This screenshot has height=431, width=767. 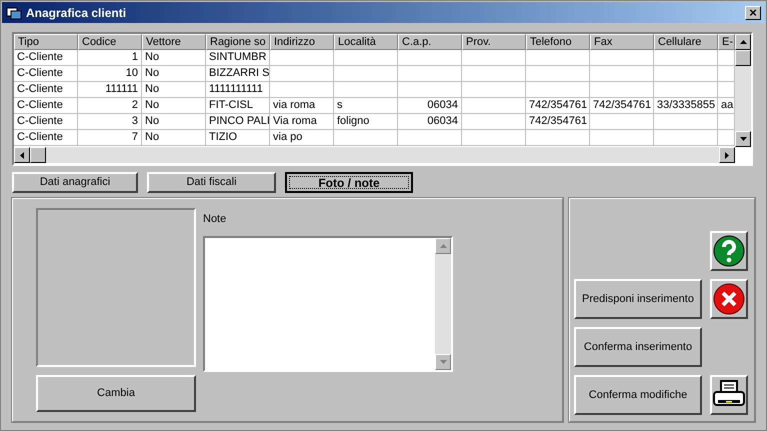 What do you see at coordinates (638, 347) in the screenshot?
I see `action-button: Conferma inserimento` at bounding box center [638, 347].